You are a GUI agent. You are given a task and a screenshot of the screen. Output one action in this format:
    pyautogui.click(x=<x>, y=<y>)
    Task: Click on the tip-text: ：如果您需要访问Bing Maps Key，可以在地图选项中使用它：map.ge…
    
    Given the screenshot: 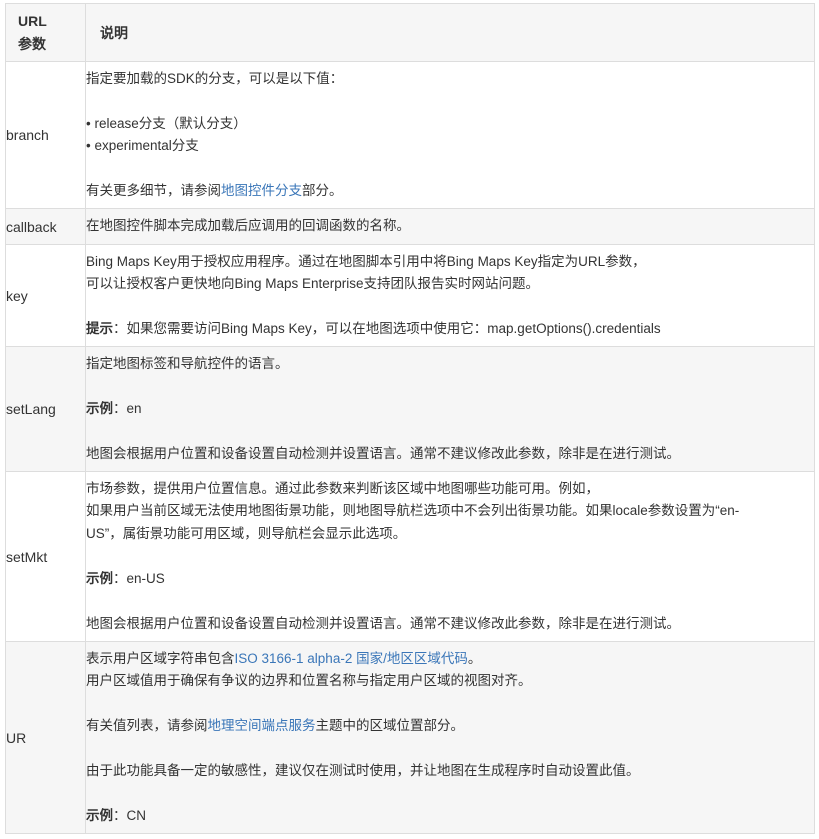 What is the action you would take?
    pyautogui.click(x=387, y=328)
    